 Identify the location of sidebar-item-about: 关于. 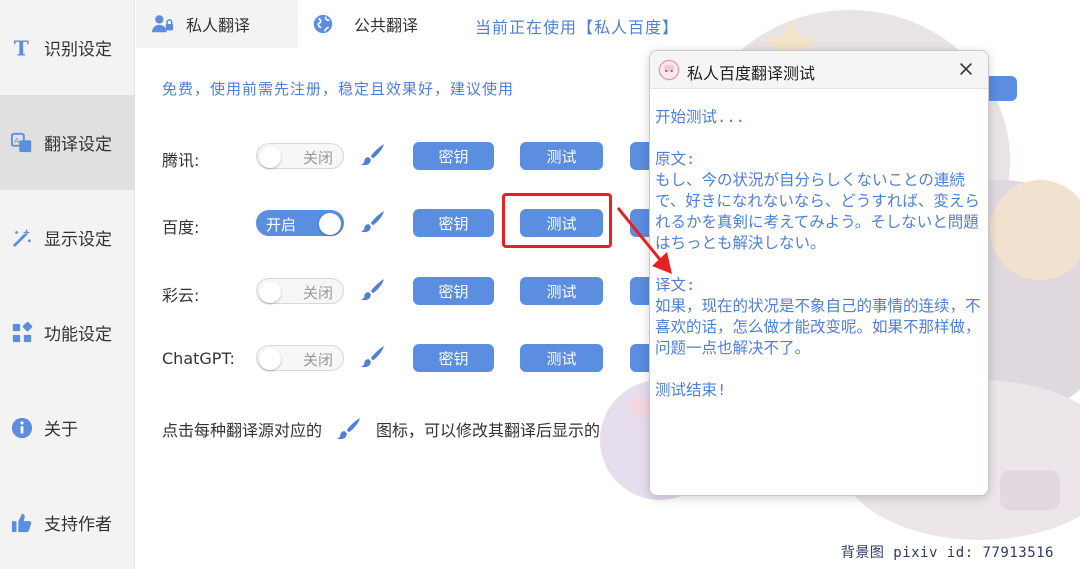
(67, 427).